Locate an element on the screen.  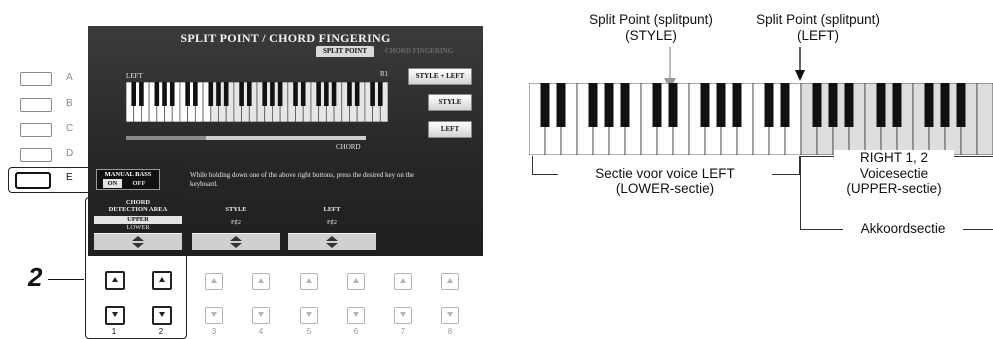
right-section-label: RIGHT 1, 2 Voicesectie (UPPER-sectie) is located at coordinates (894, 173).